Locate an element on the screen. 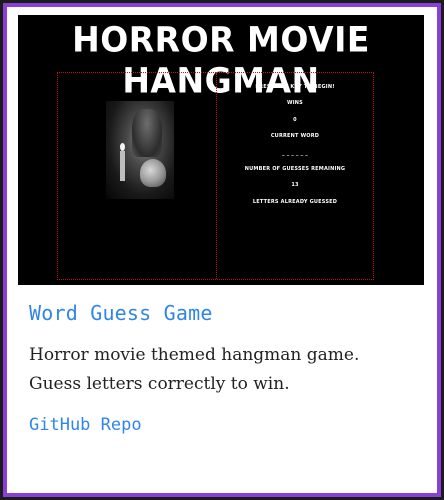 Image resolution: width=444 pixels, height=500 pixels. candle-flame-icon is located at coordinates (122, 147).